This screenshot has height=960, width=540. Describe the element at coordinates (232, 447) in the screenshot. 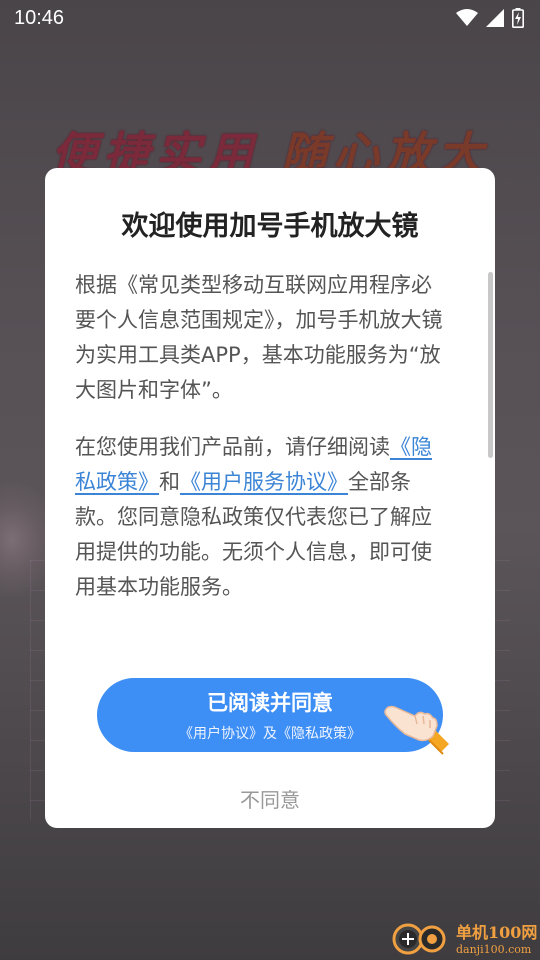

I see `paragraph-2-prefix: 在您使用我们产品前，请仔细阅读` at that location.